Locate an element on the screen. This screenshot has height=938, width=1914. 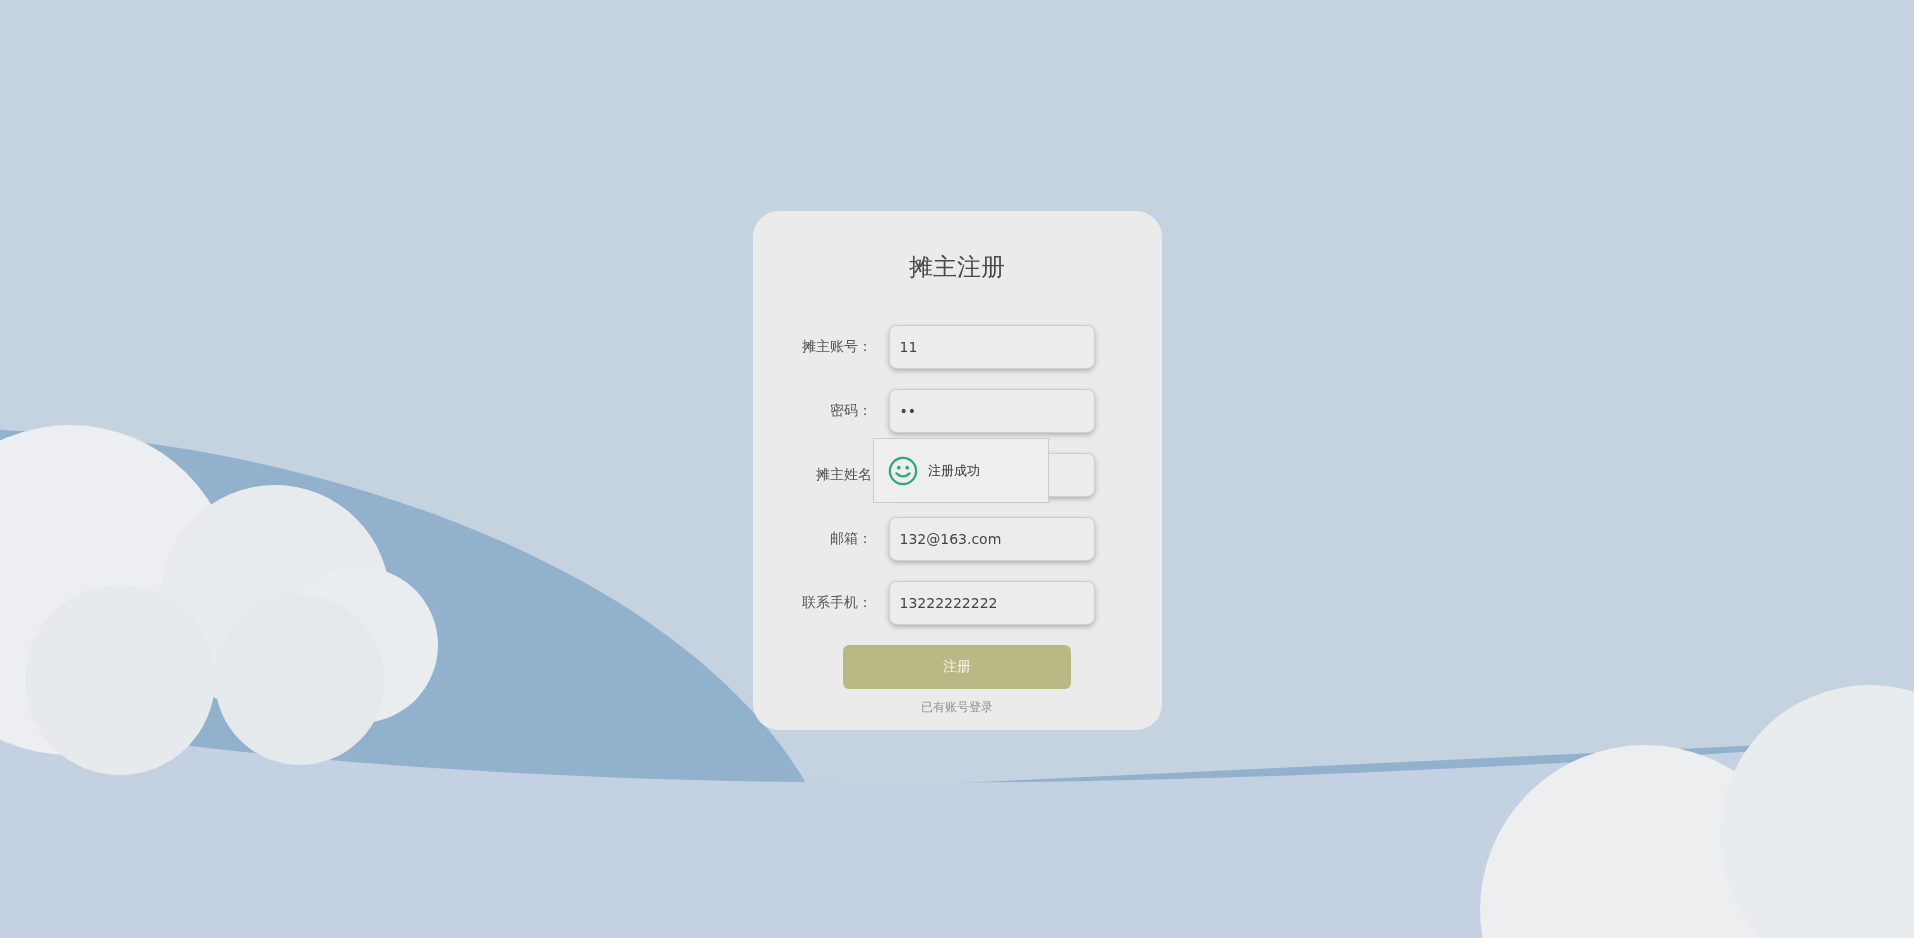
field-label: 联系手机： is located at coordinates (836, 603).